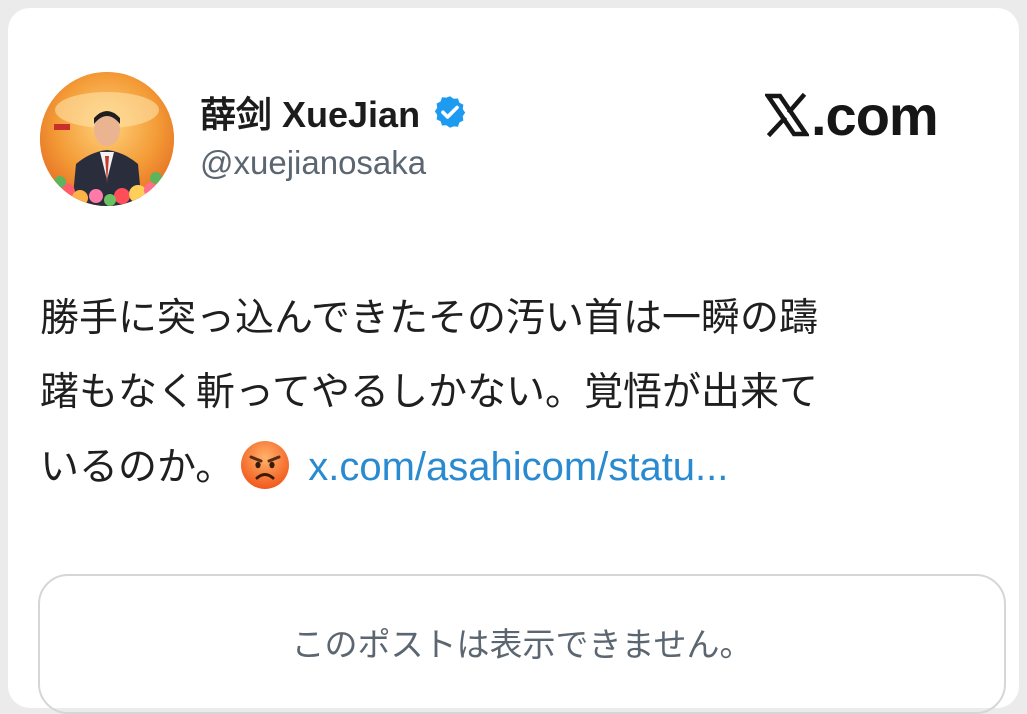 This screenshot has width=1027, height=714. What do you see at coordinates (429, 392) in the screenshot?
I see `post-text-line: 躇もなく斬ってやるしかない。覚悟が出来て` at bounding box center [429, 392].